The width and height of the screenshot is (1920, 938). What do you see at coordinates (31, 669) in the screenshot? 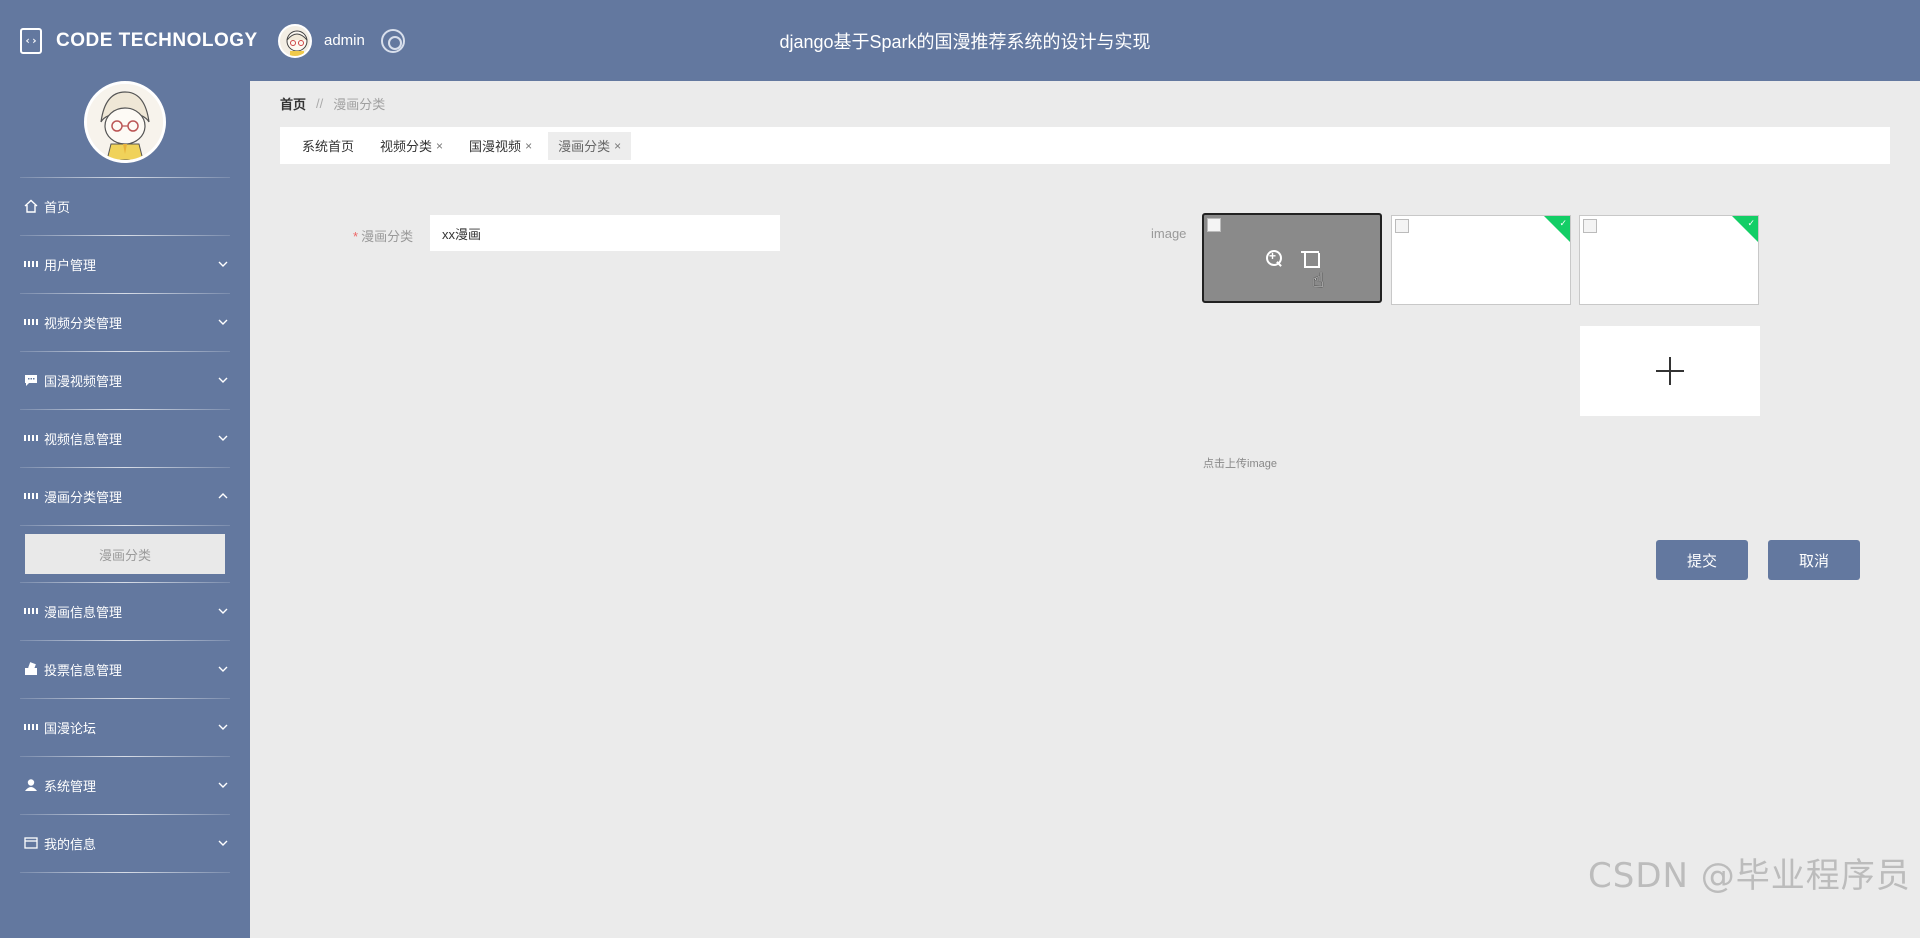
I see `vote-icon` at bounding box center [31, 669].